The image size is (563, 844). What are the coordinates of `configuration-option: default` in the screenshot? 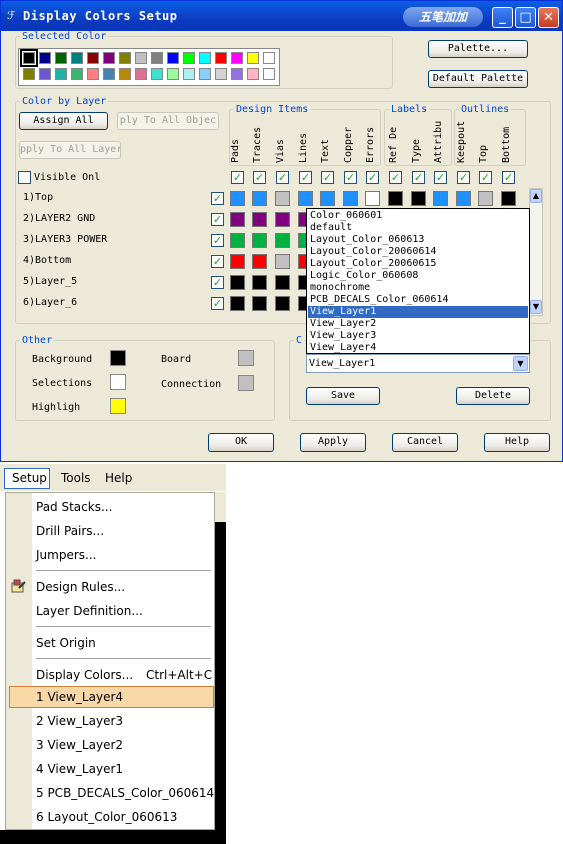 It's located at (418, 228).